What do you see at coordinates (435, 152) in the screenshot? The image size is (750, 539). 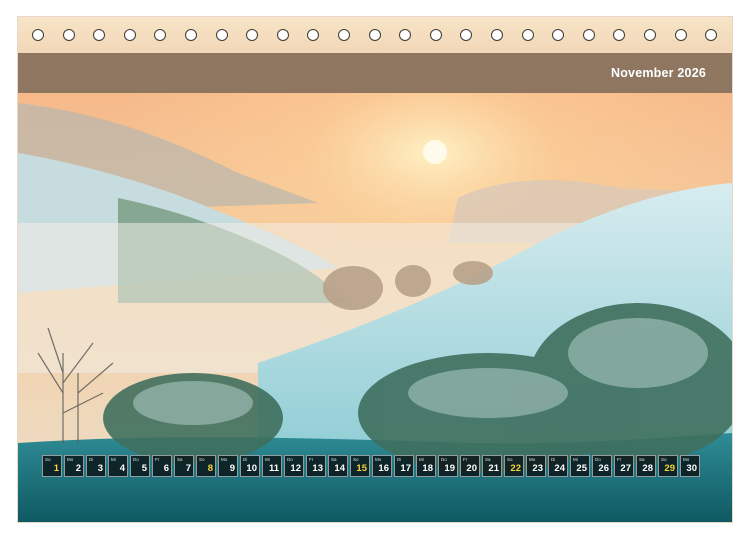 I see `sun` at bounding box center [435, 152].